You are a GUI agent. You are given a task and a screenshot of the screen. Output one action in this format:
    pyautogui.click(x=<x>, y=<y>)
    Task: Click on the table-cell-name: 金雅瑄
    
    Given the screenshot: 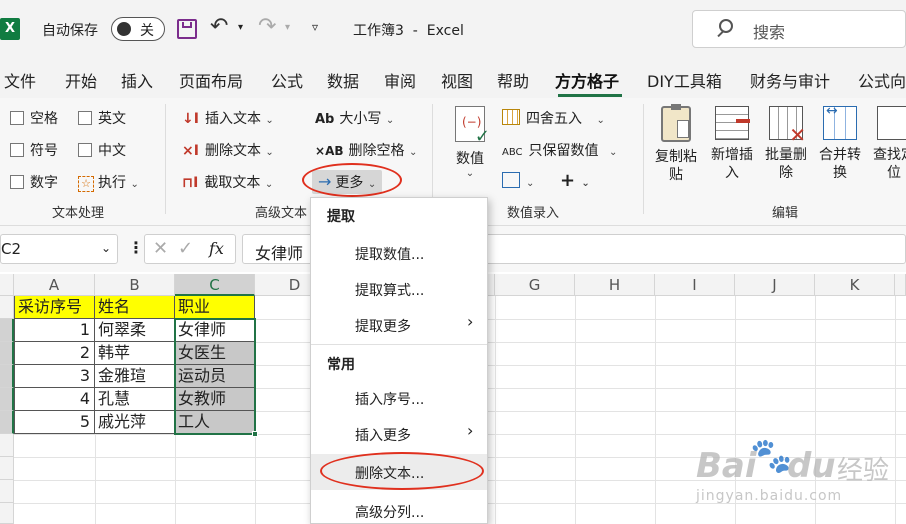 What is the action you would take?
    pyautogui.click(x=135, y=376)
    